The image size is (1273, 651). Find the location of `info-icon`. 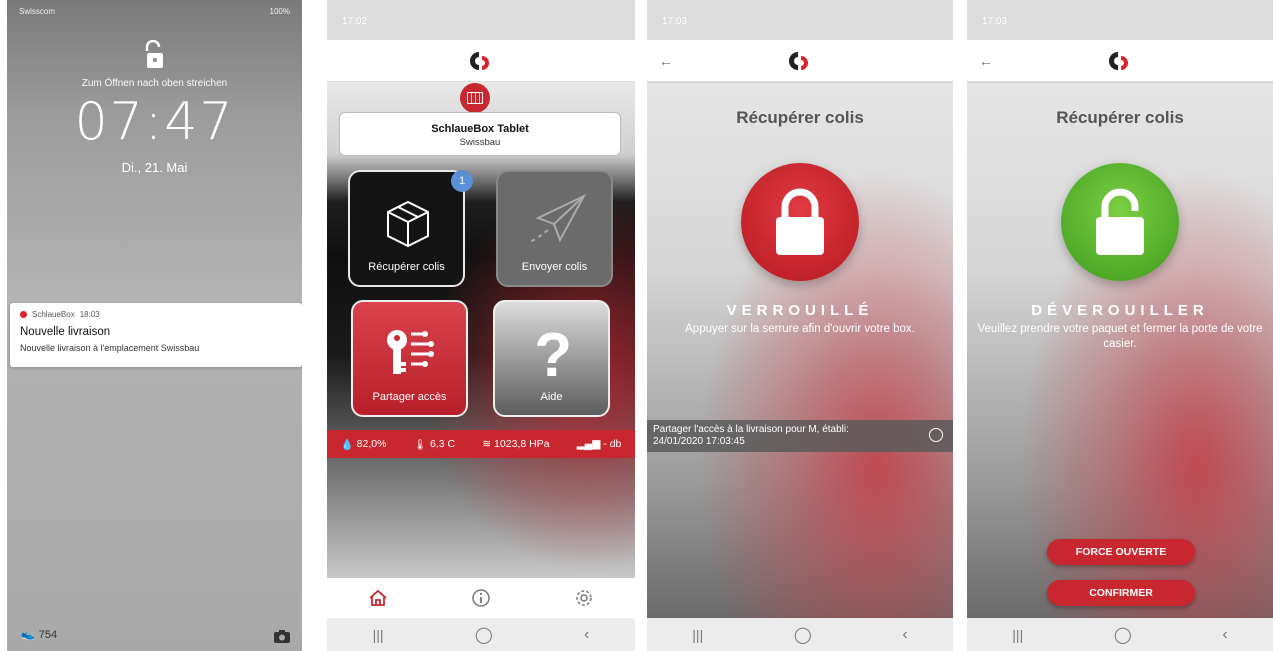

info-icon is located at coordinates (481, 598).